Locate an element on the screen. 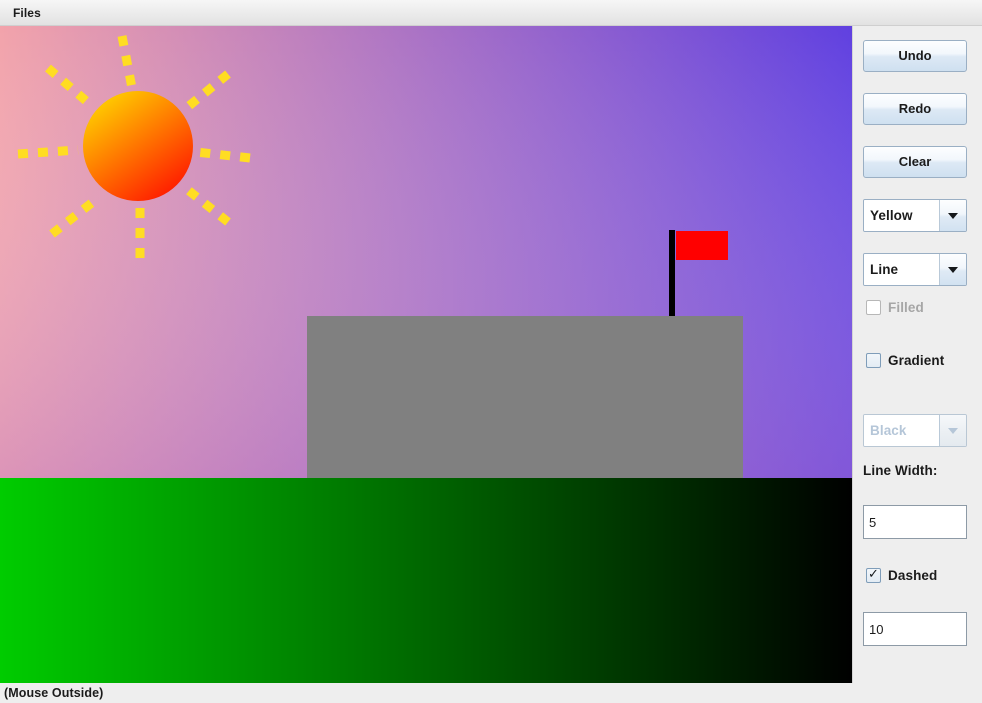 This screenshot has height=703, width=982. dash-length-input is located at coordinates (915, 629).